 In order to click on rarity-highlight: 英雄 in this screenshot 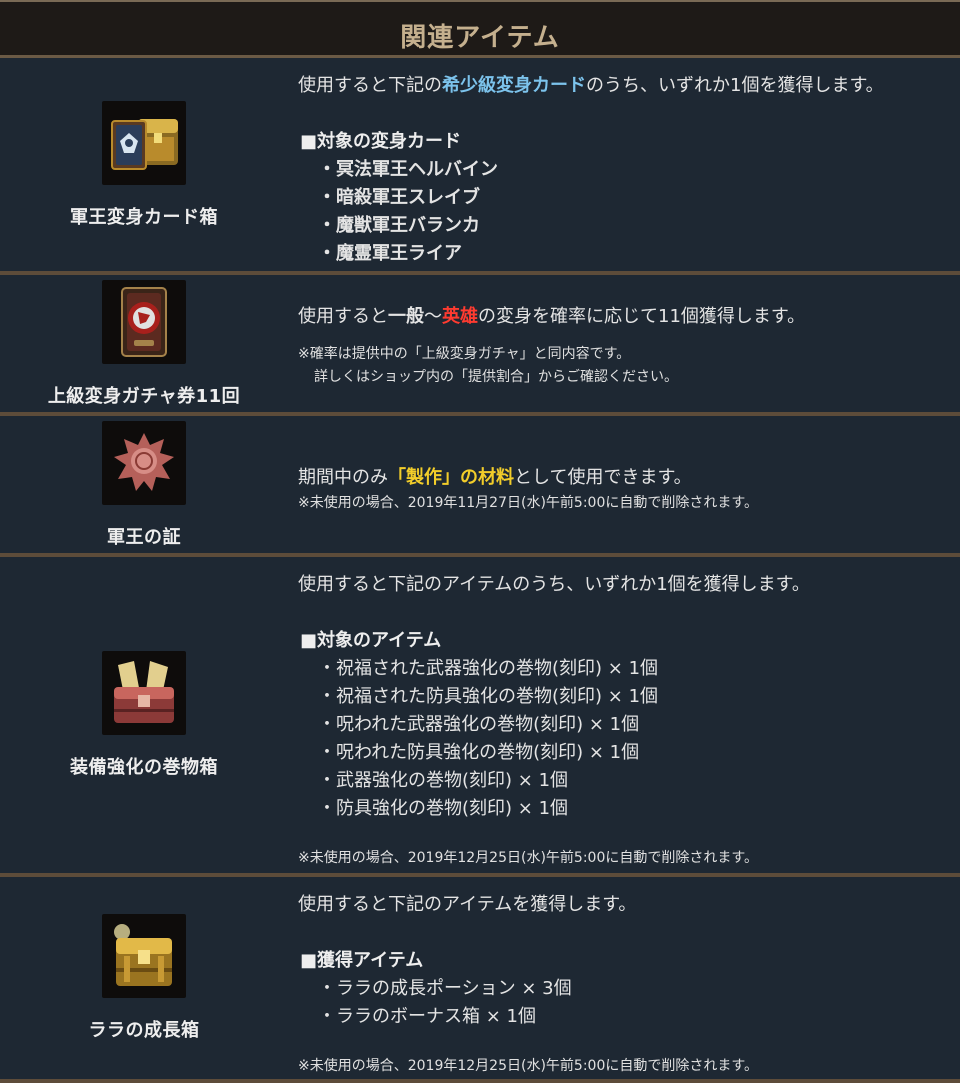, I will do `click(460, 316)`.